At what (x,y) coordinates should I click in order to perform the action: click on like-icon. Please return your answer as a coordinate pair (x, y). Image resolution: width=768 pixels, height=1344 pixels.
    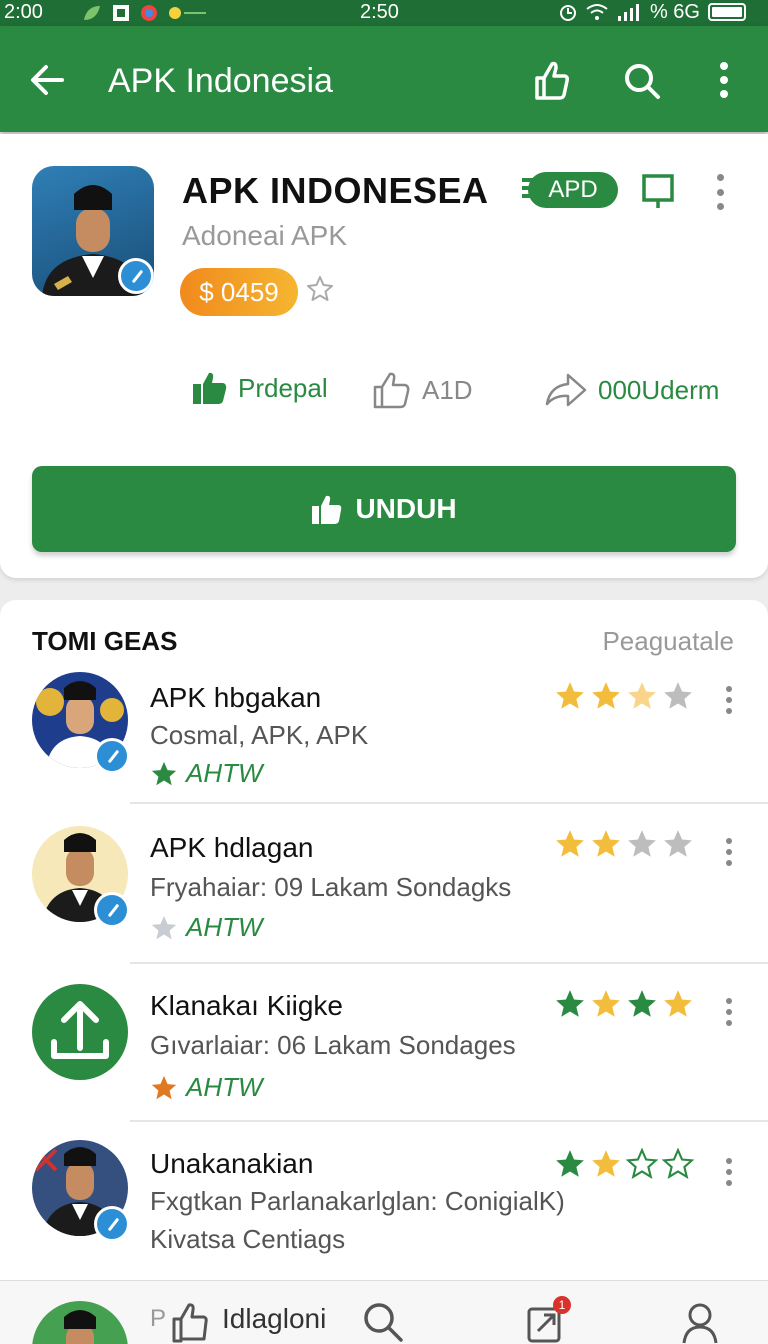
    Looking at the image, I should click on (552, 80).